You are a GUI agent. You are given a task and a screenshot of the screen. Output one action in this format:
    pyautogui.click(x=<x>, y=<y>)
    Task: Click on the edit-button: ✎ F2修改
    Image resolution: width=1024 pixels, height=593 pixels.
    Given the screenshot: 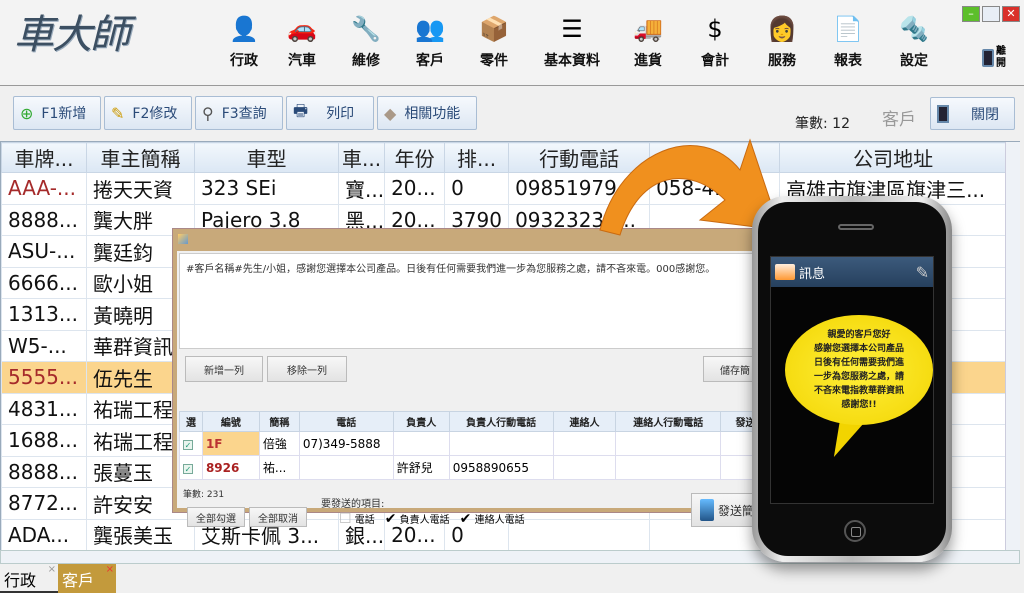 What is the action you would take?
    pyautogui.click(x=148, y=113)
    